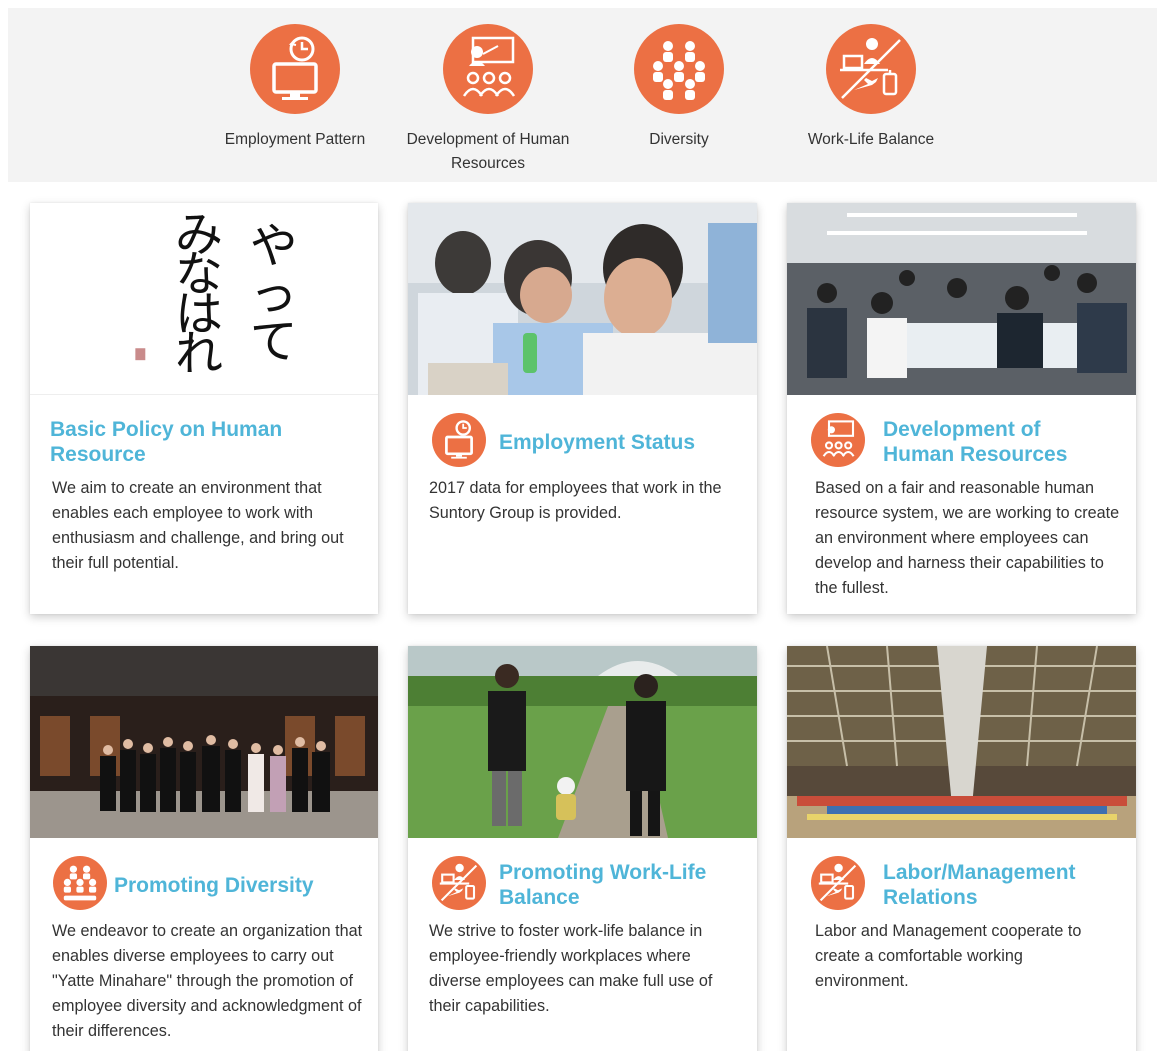 The image size is (1157, 1051). What do you see at coordinates (871, 139) in the screenshot?
I see `nav-label: Work-Life Balance` at bounding box center [871, 139].